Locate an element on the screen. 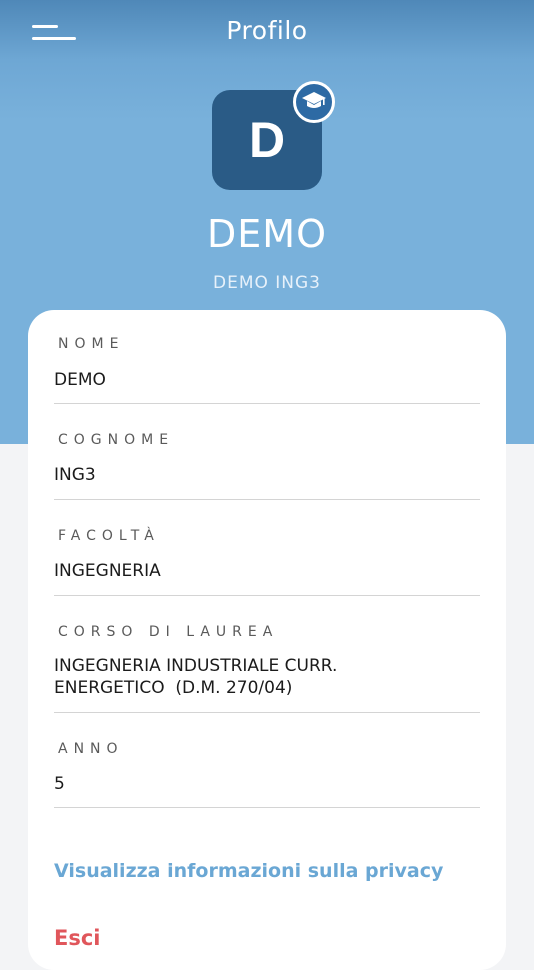 This screenshot has height=970, width=534. field-label: NOME is located at coordinates (91, 344).